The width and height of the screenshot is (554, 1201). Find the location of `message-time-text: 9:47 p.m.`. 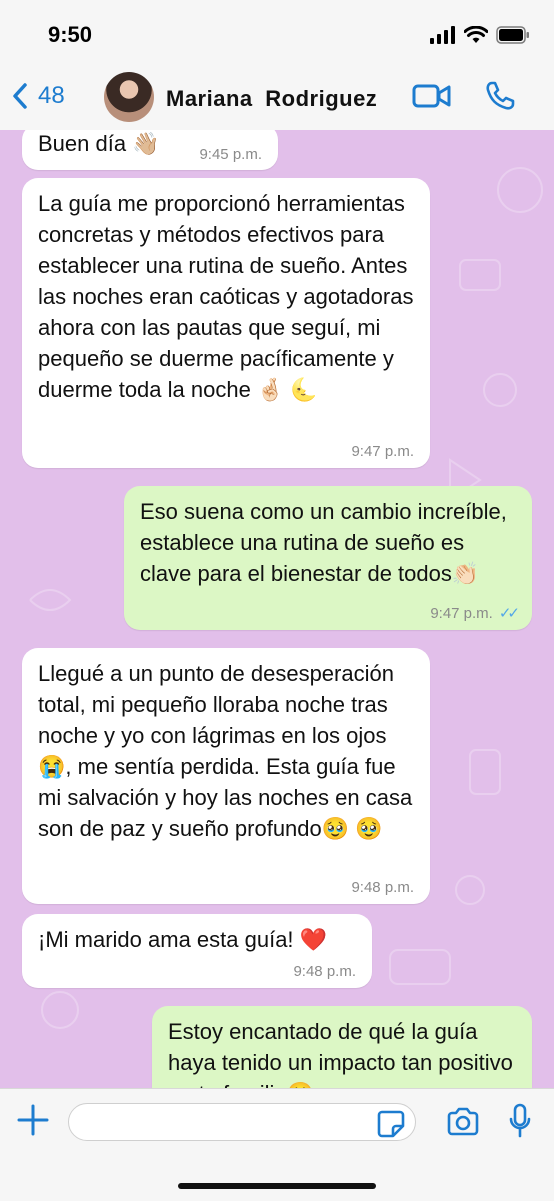

message-time-text: 9:47 p.m. is located at coordinates (461, 613).